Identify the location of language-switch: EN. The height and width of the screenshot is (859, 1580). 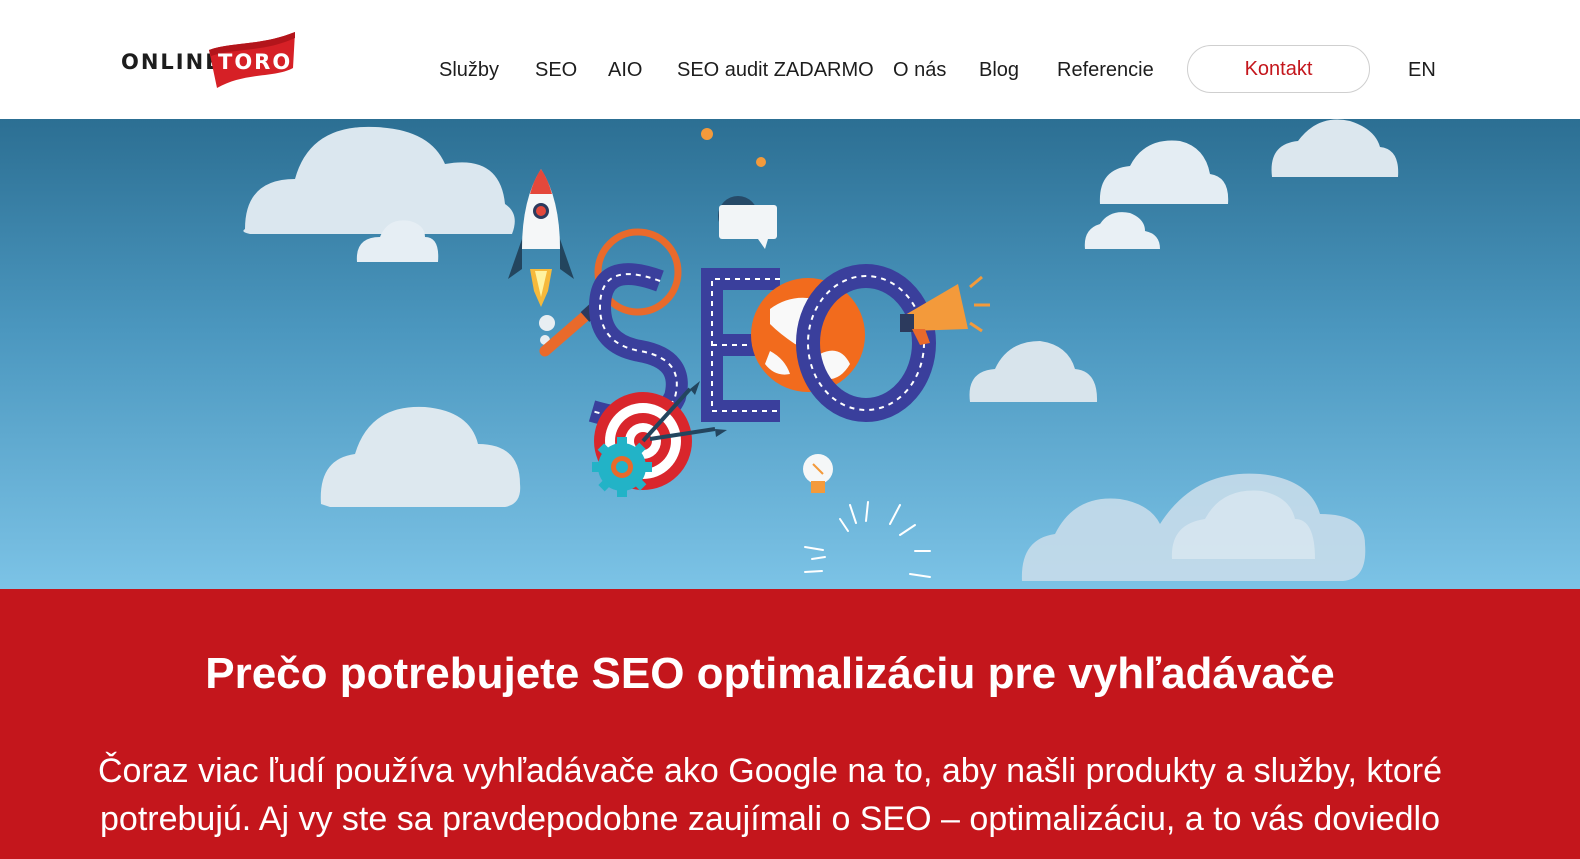
(1422, 70).